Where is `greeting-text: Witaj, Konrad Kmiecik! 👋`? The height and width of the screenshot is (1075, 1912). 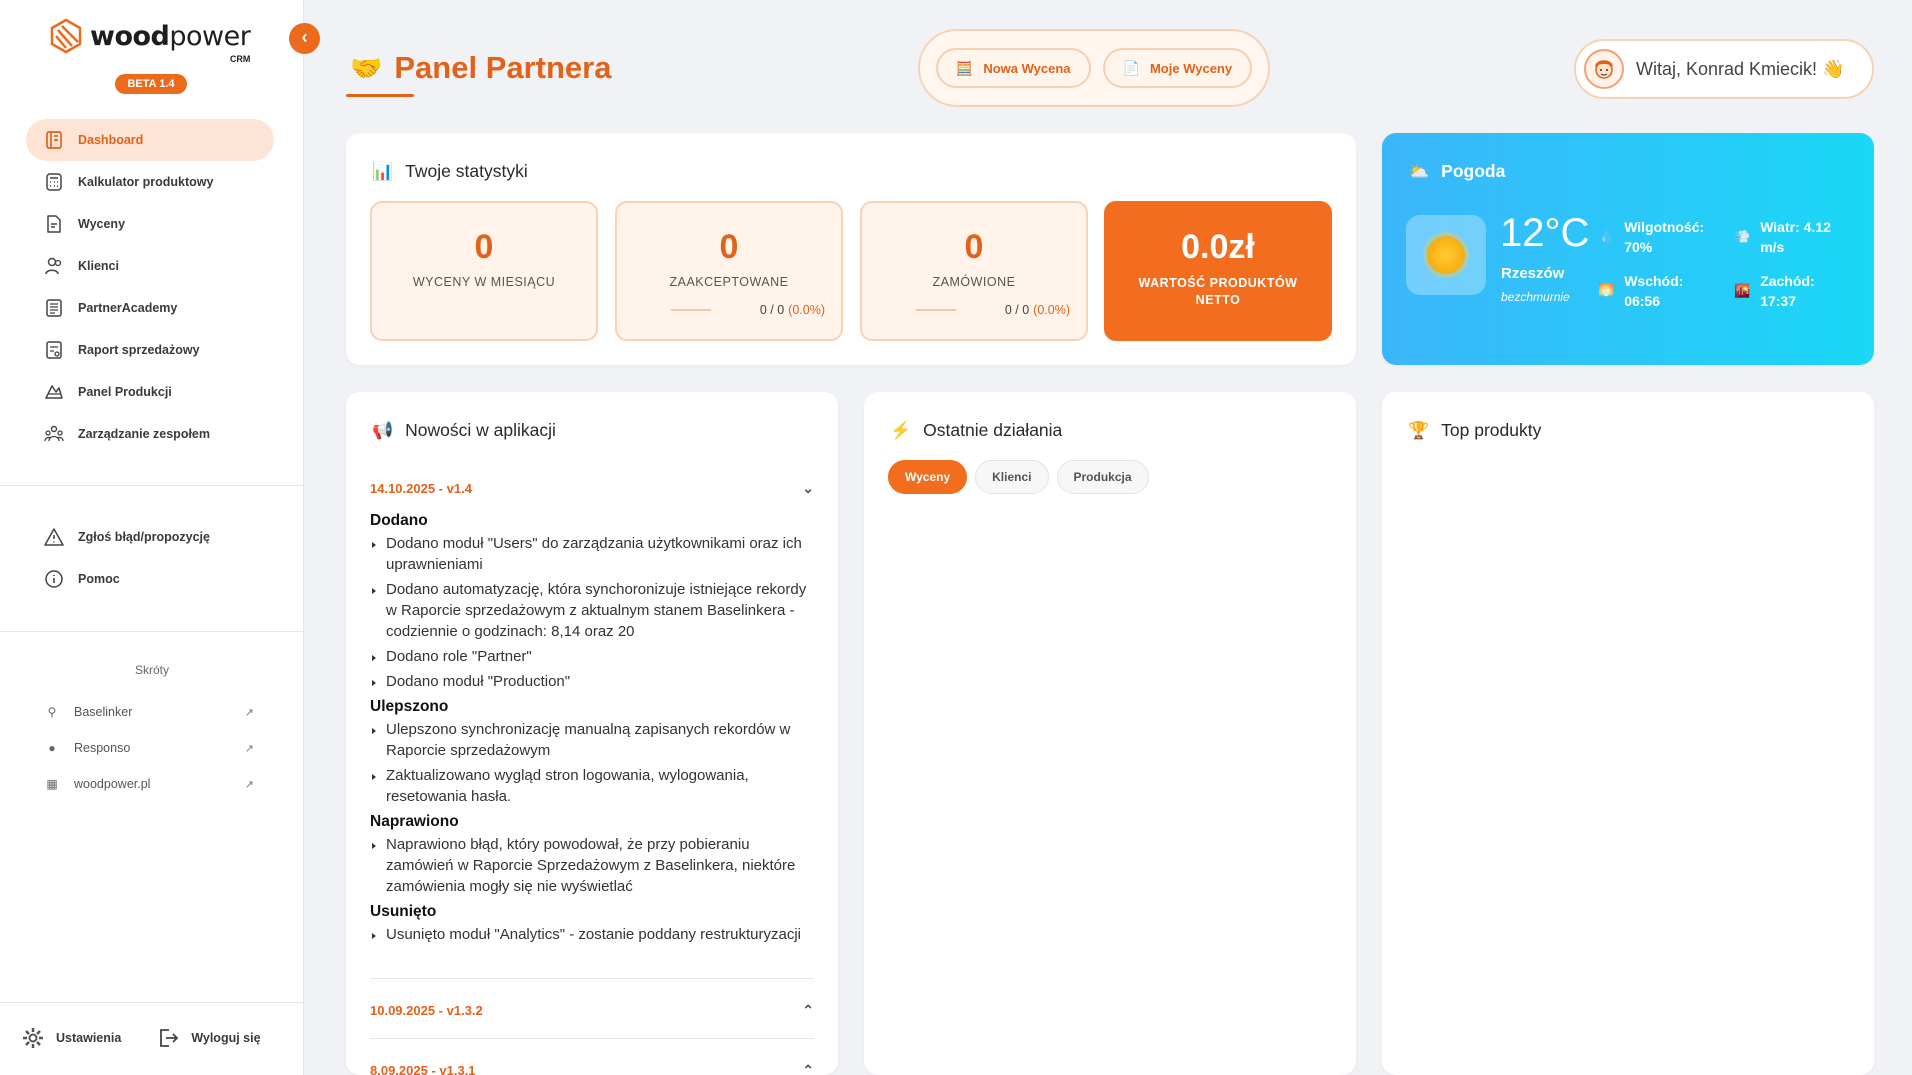
greeting-text: Witaj, Konrad Kmiecik! 👋 is located at coordinates (1740, 68).